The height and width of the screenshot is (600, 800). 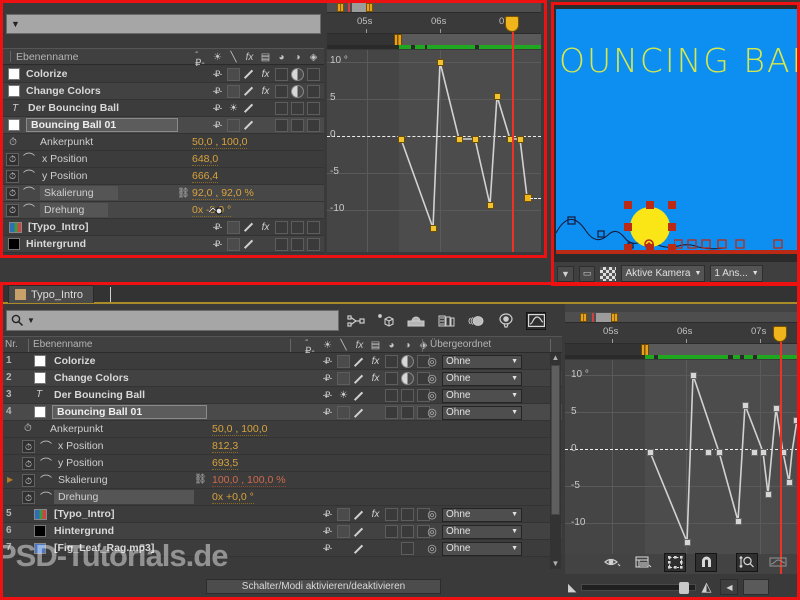 What do you see at coordinates (434, 151) in the screenshot?
I see `top-graph-plot: 10 ° 5 0 -5 -10` at bounding box center [434, 151].